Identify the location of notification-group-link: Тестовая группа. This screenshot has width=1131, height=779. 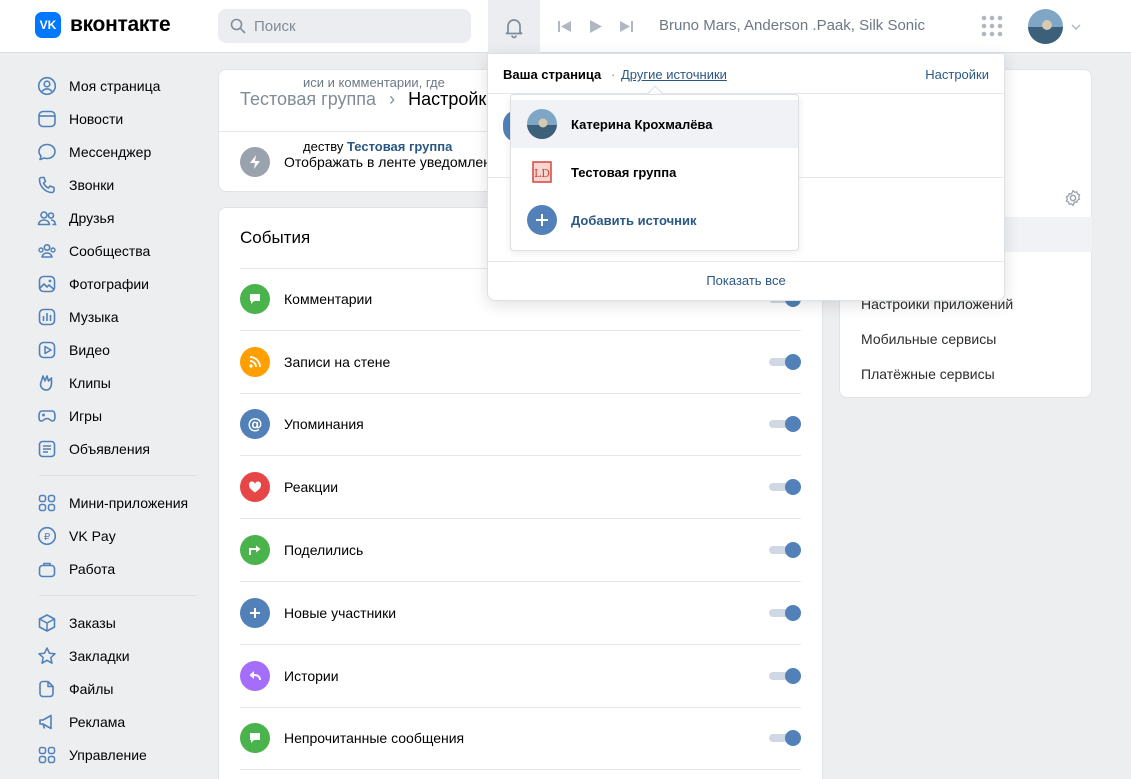
(399, 146).